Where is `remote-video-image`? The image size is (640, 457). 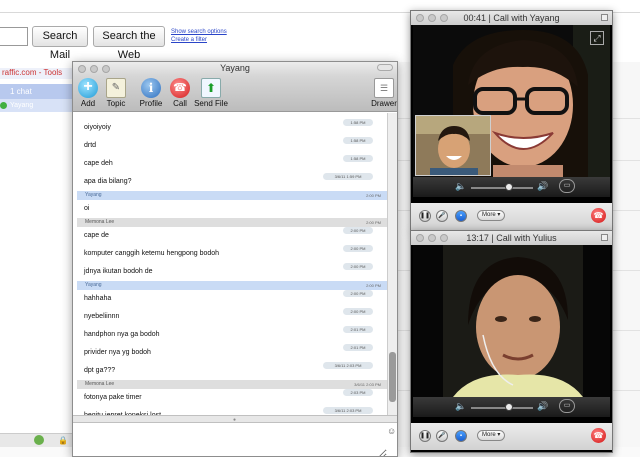 remote-video-image is located at coordinates (511, 321).